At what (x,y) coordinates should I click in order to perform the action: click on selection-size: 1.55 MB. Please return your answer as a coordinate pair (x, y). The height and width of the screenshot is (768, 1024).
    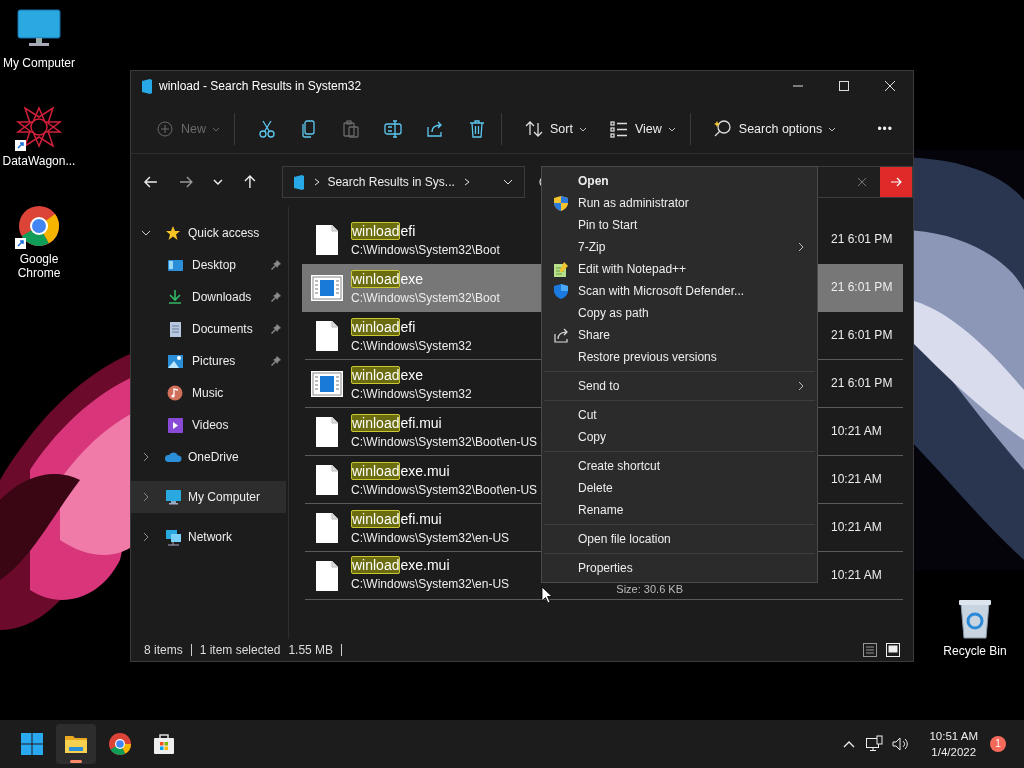
    Looking at the image, I should click on (311, 650).